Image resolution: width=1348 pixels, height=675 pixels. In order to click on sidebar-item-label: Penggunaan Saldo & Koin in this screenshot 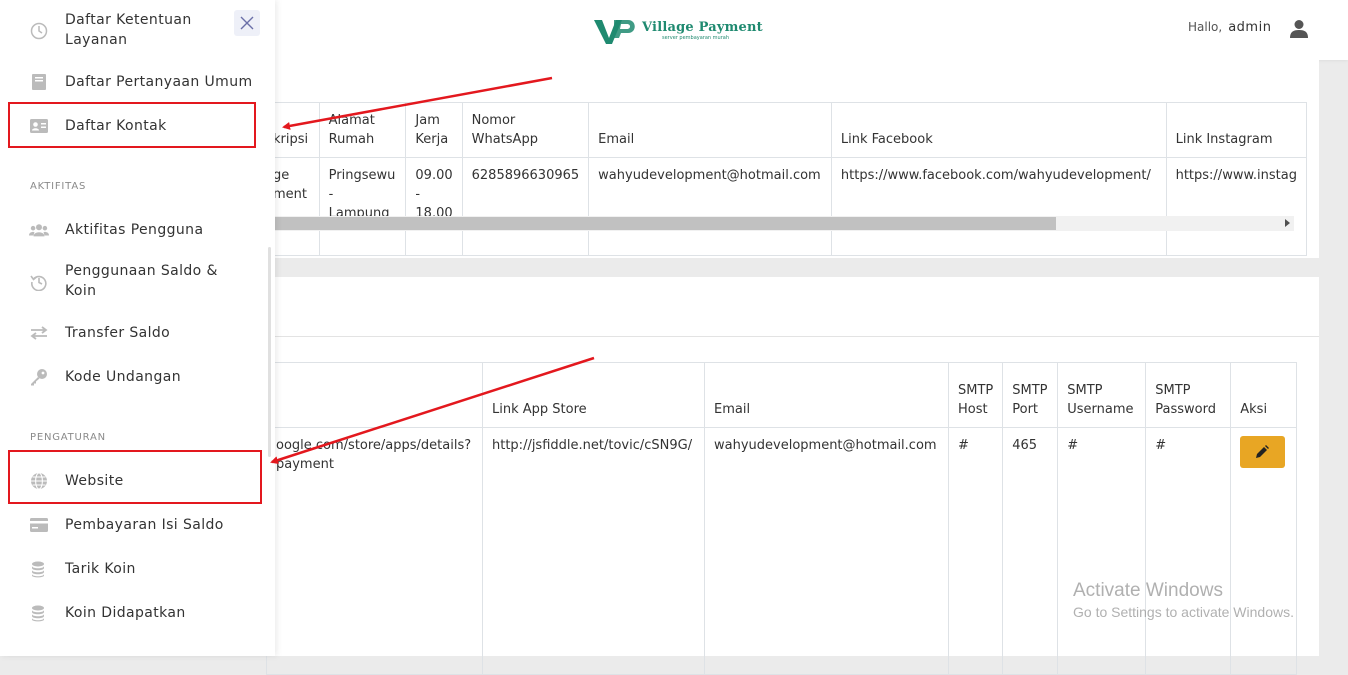, I will do `click(141, 281)`.